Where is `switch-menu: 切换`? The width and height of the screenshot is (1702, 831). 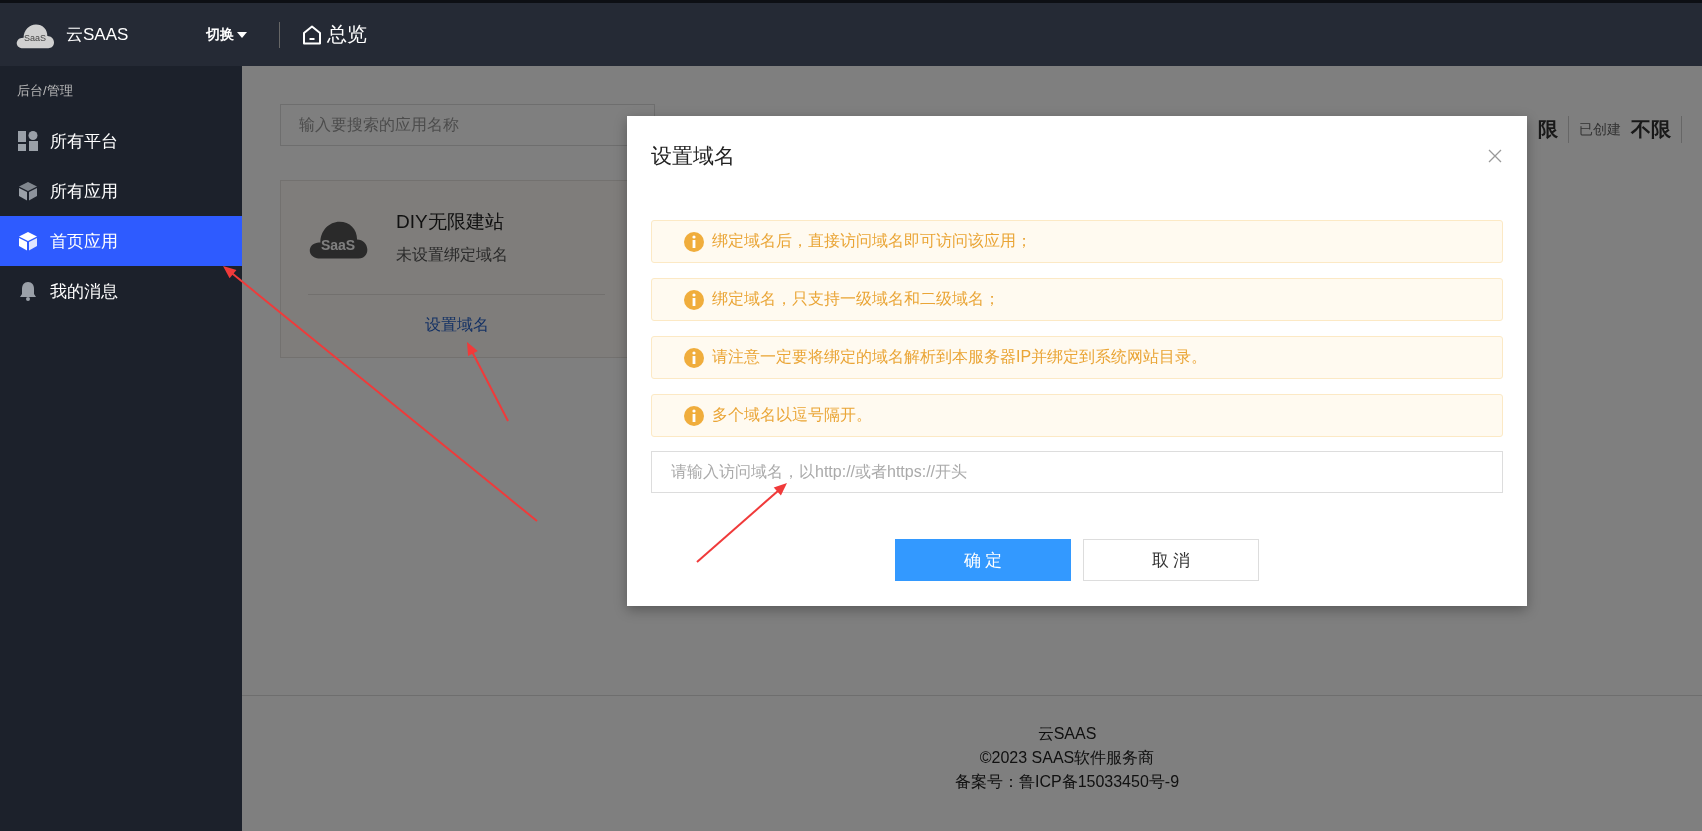 switch-menu: 切换 is located at coordinates (226, 34).